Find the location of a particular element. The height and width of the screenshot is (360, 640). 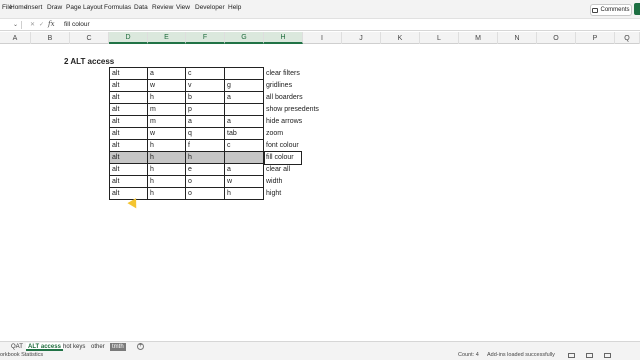

column-header-o: O is located at coordinates (556, 38).